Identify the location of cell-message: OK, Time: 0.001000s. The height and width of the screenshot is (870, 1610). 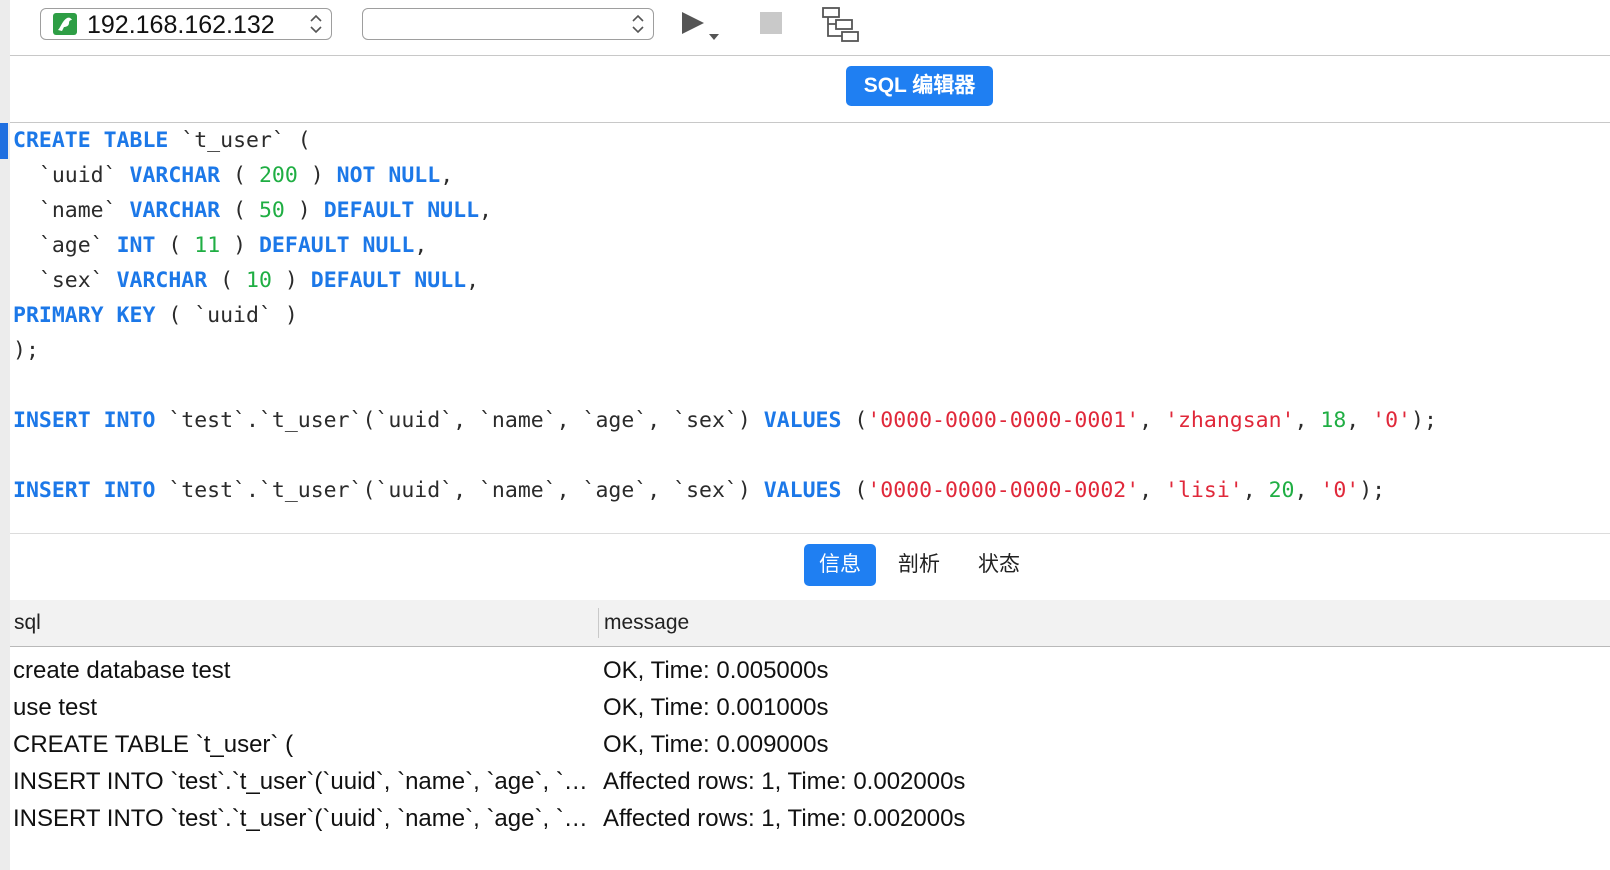
(716, 707).